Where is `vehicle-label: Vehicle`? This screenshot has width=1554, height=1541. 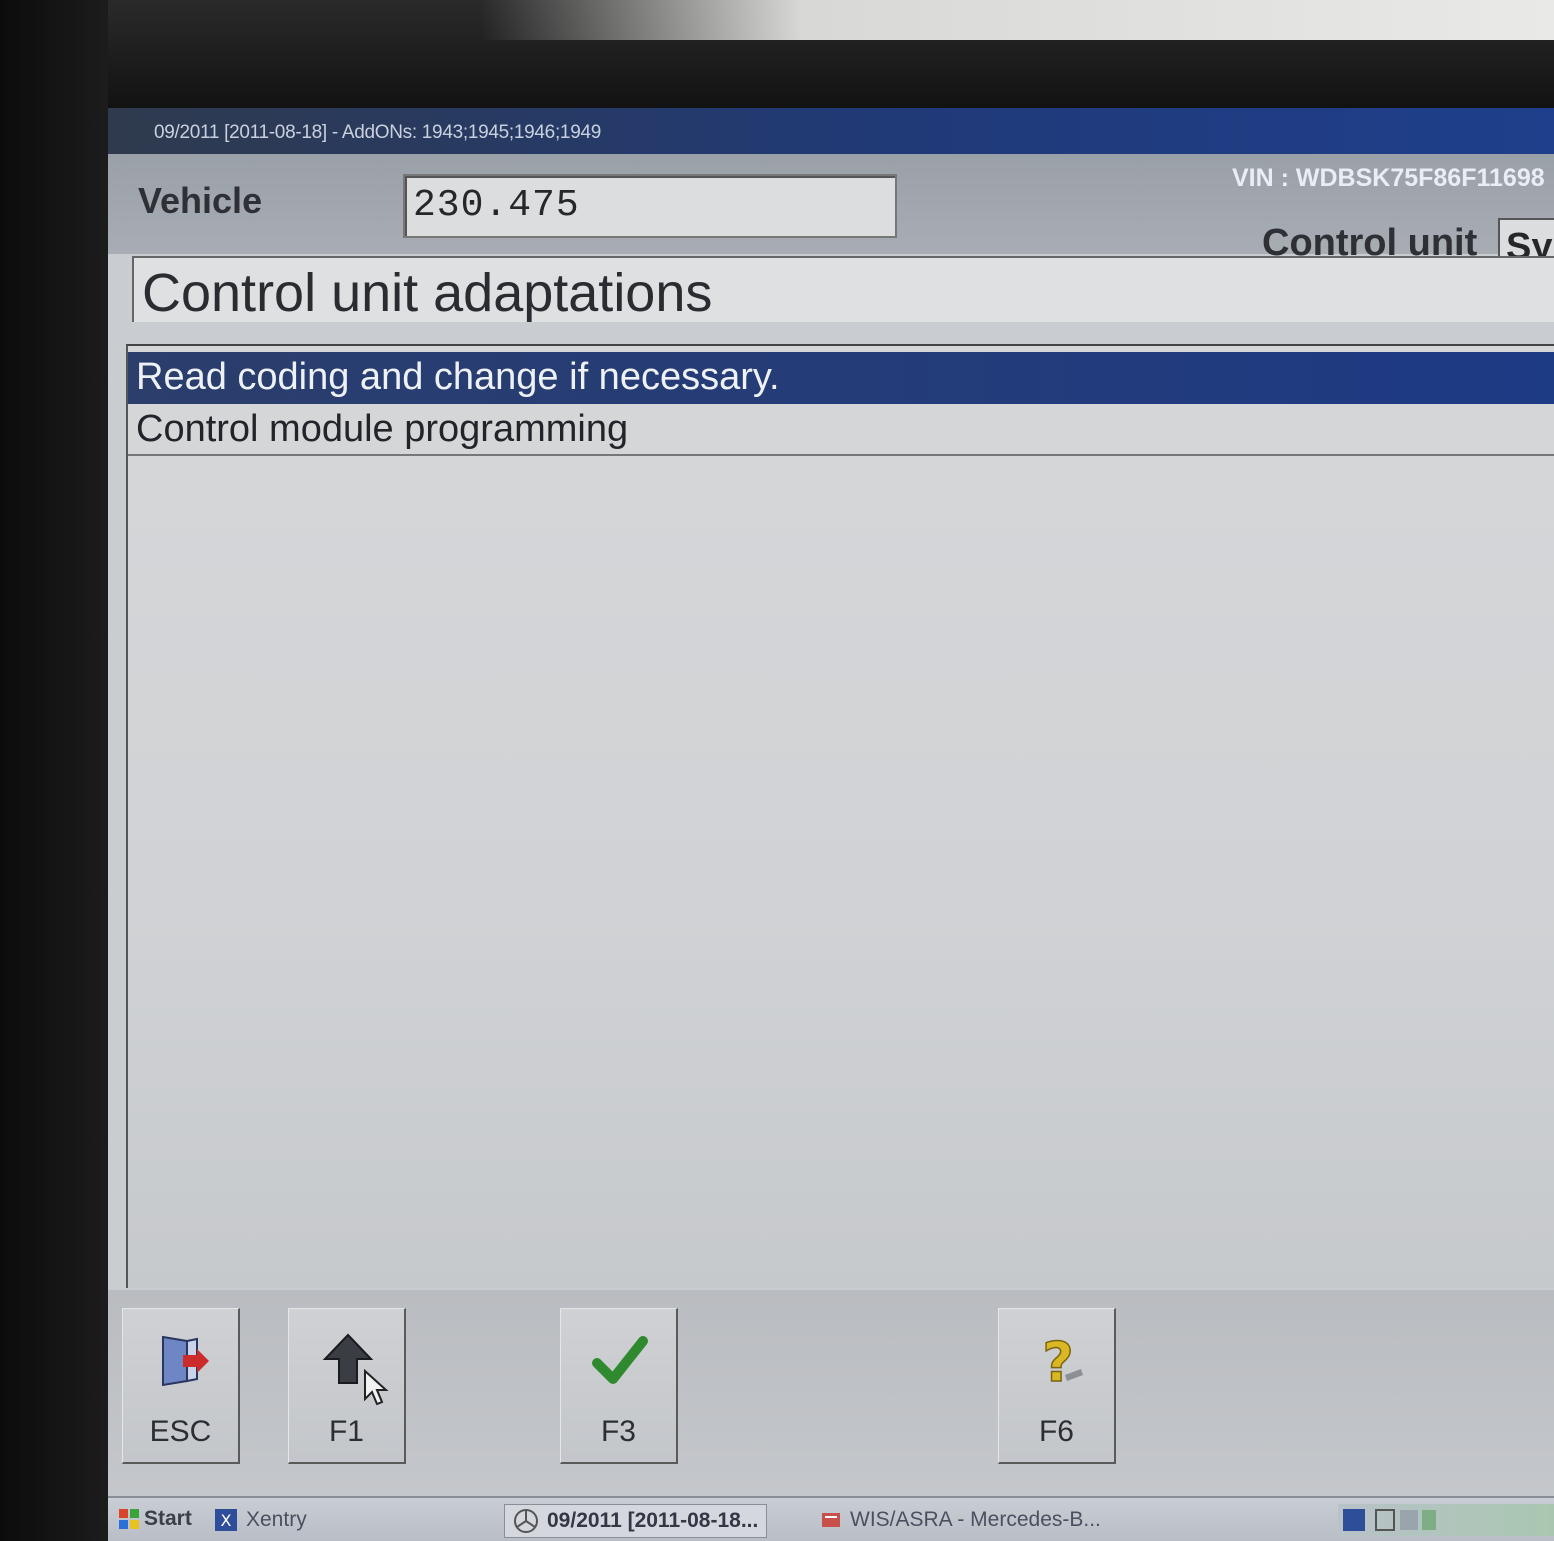
vehicle-label: Vehicle is located at coordinates (200, 200).